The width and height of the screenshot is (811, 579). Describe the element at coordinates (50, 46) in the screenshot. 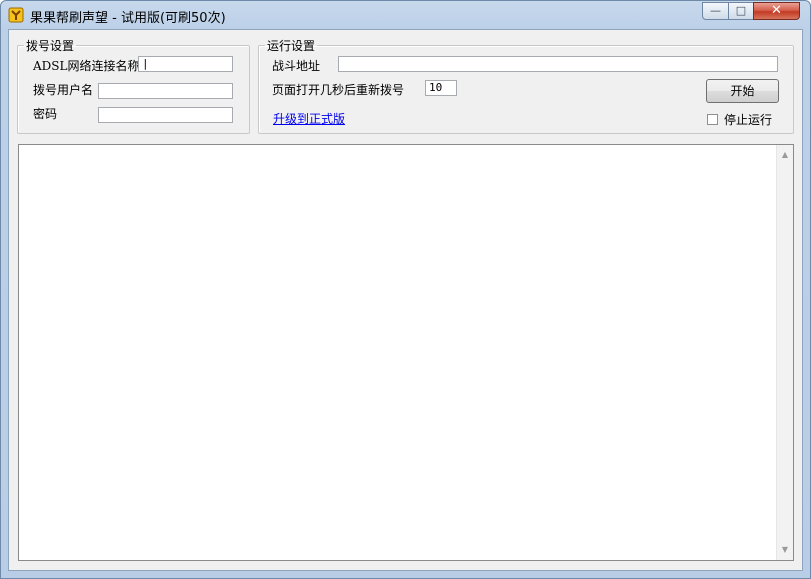

I see `dial-settings-legend: 拨号设置` at that location.